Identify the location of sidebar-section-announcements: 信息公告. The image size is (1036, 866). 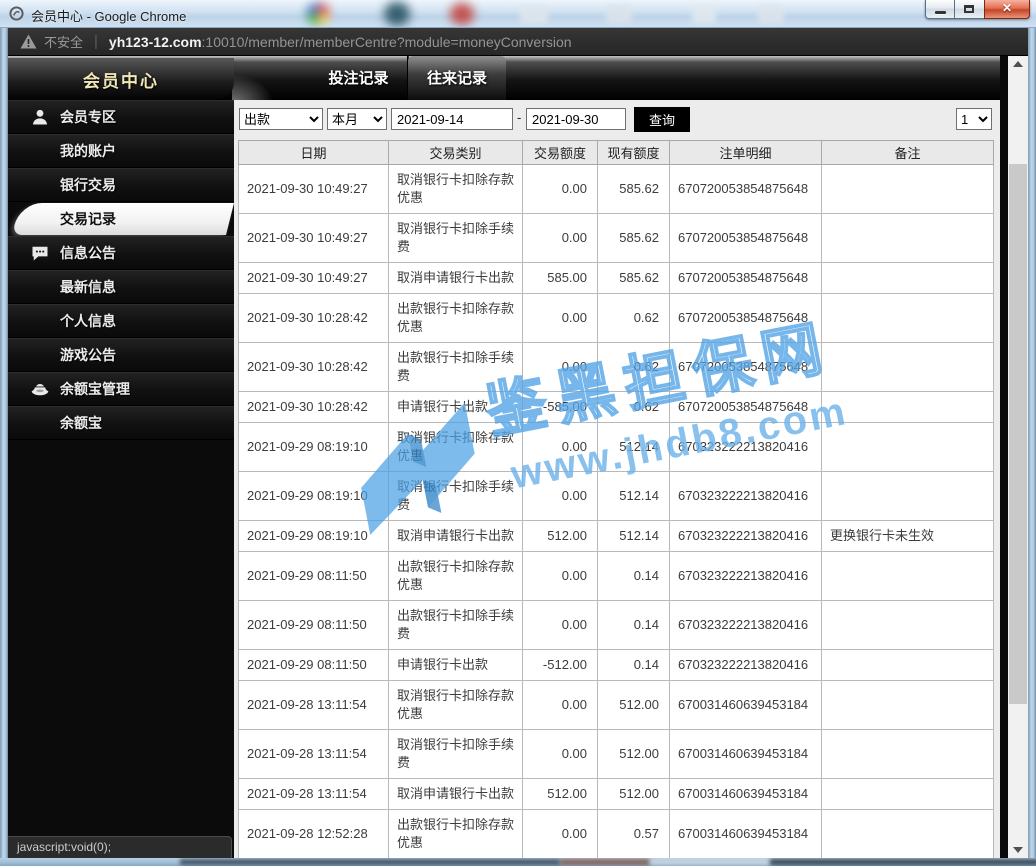
(121, 253).